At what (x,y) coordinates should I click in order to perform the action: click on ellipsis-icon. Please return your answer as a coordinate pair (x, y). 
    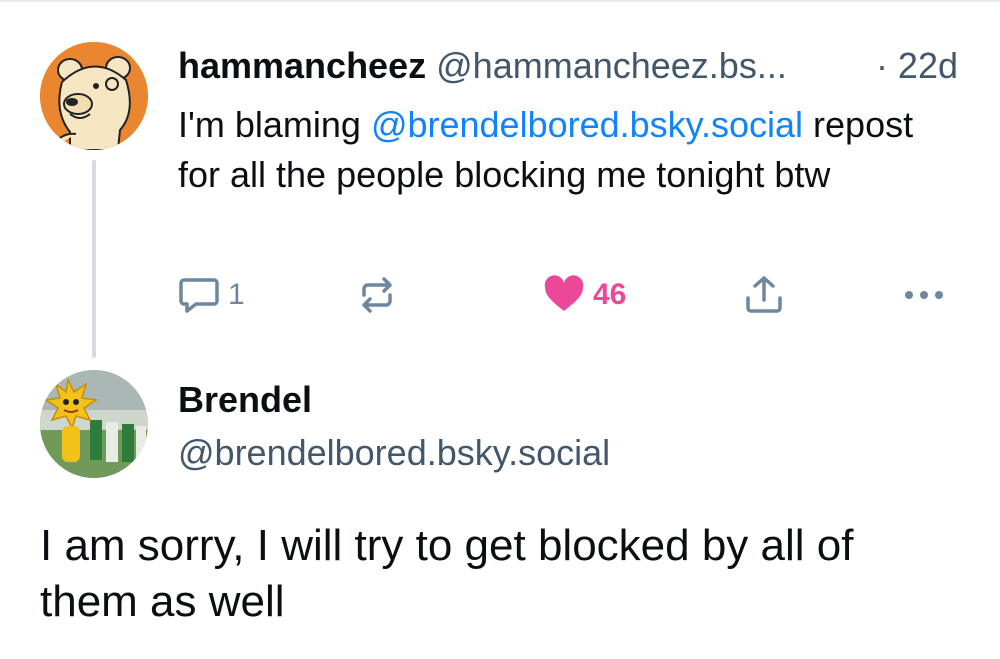
    Looking at the image, I should click on (924, 295).